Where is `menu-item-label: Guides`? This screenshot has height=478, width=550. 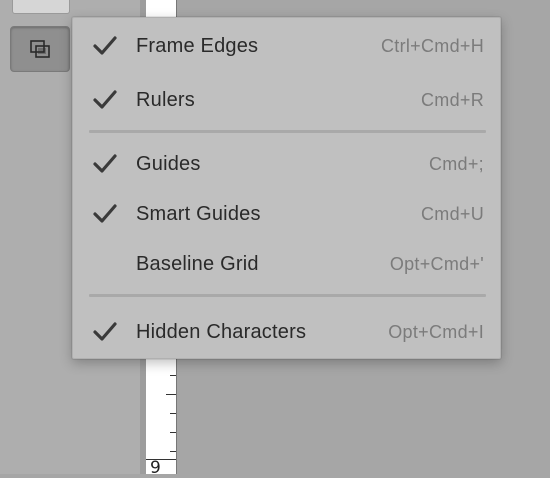 menu-item-label: Guides is located at coordinates (168, 163).